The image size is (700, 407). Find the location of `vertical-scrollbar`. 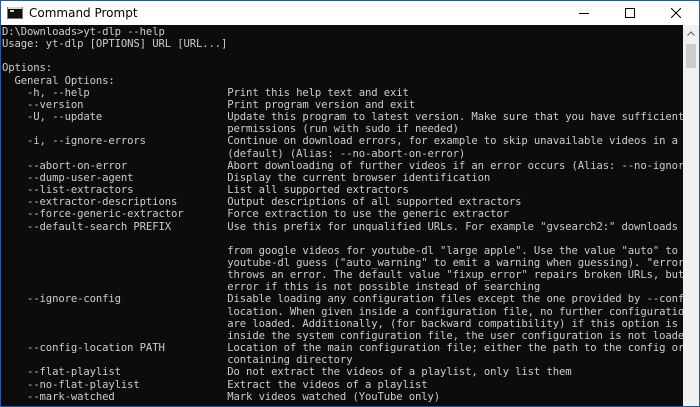

vertical-scrollbar is located at coordinates (691, 215).